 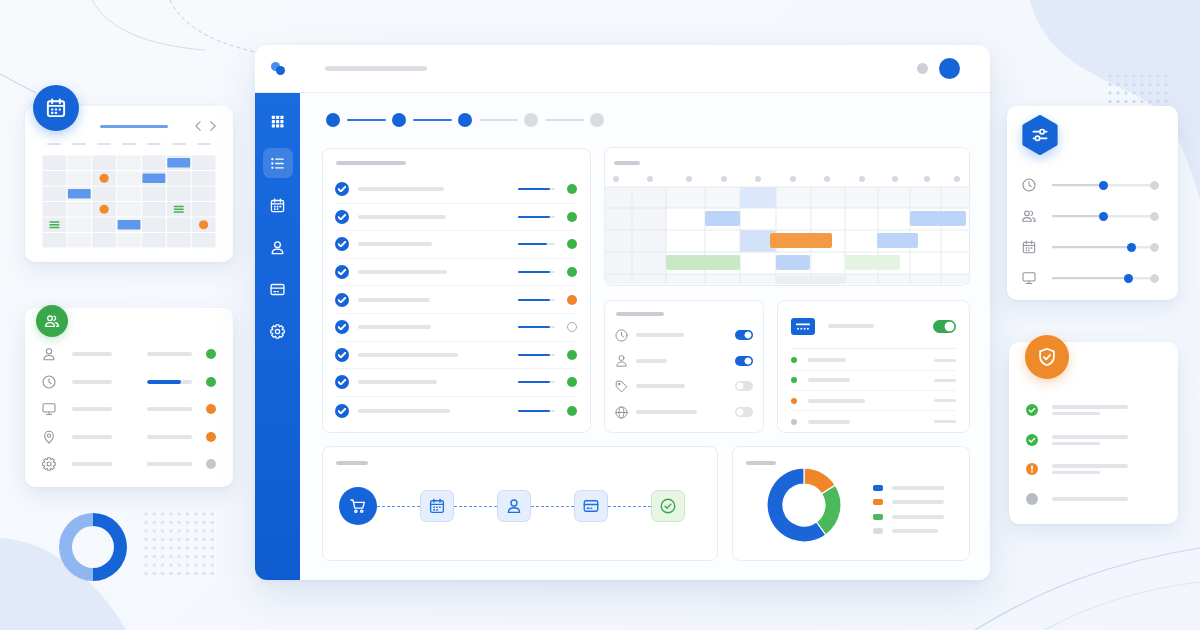 What do you see at coordinates (213, 126) in the screenshot?
I see `chevron-right-icon` at bounding box center [213, 126].